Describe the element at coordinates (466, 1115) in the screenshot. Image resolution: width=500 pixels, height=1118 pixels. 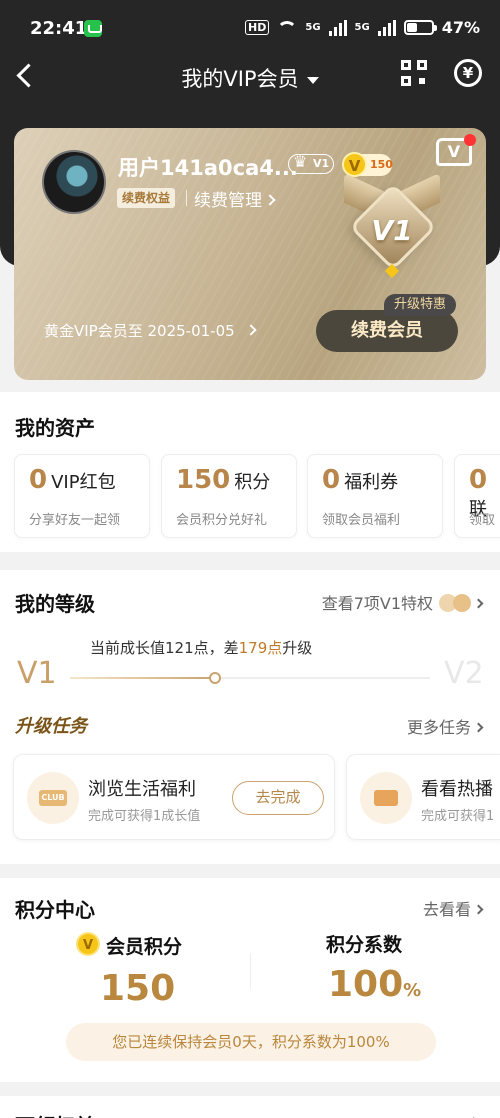
I see `next-section-link: 更多` at that location.